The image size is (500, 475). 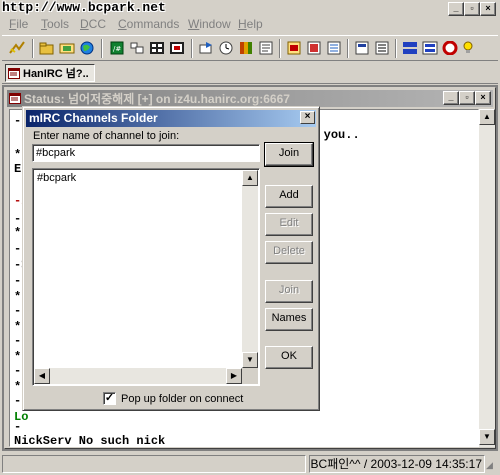 What do you see at coordinates (456, 9) in the screenshot?
I see `minimize-button: _` at bounding box center [456, 9].